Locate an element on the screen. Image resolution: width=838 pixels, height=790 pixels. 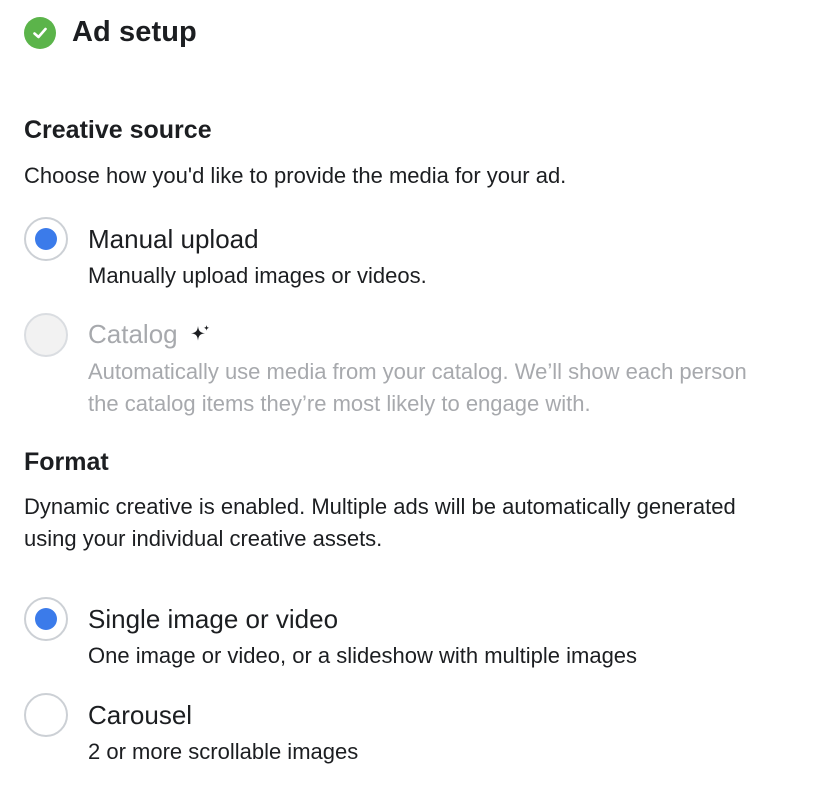
check-circle-icon is located at coordinates (40, 32).